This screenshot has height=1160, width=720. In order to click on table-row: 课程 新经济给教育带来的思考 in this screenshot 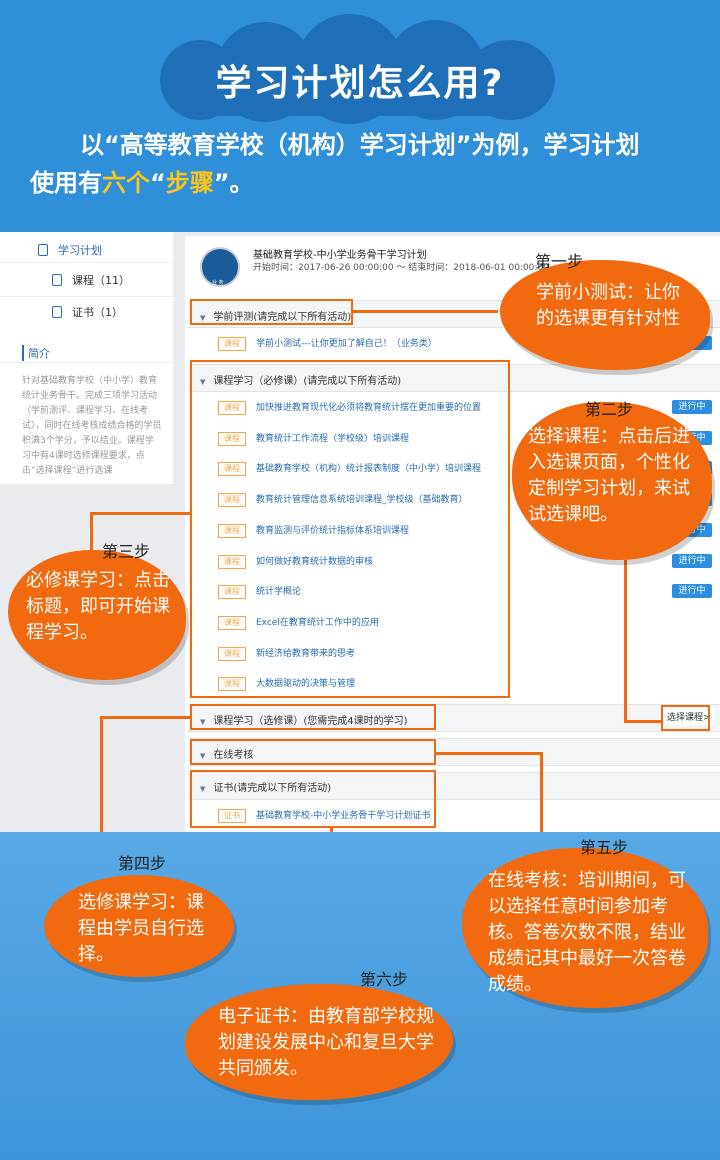, I will do `click(286, 653)`.